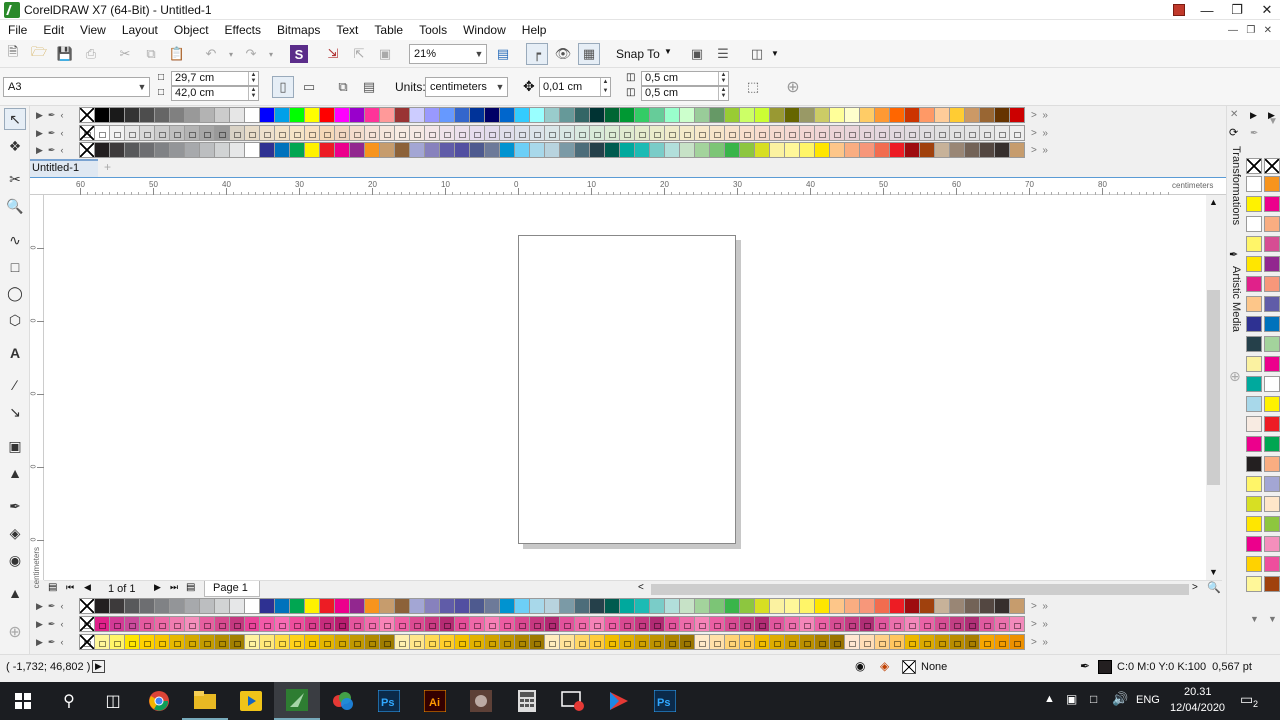 This screenshot has width=1280, height=720. Describe the element at coordinates (1039, 606) in the screenshot. I see `palette-scroll-icon: > »` at that location.